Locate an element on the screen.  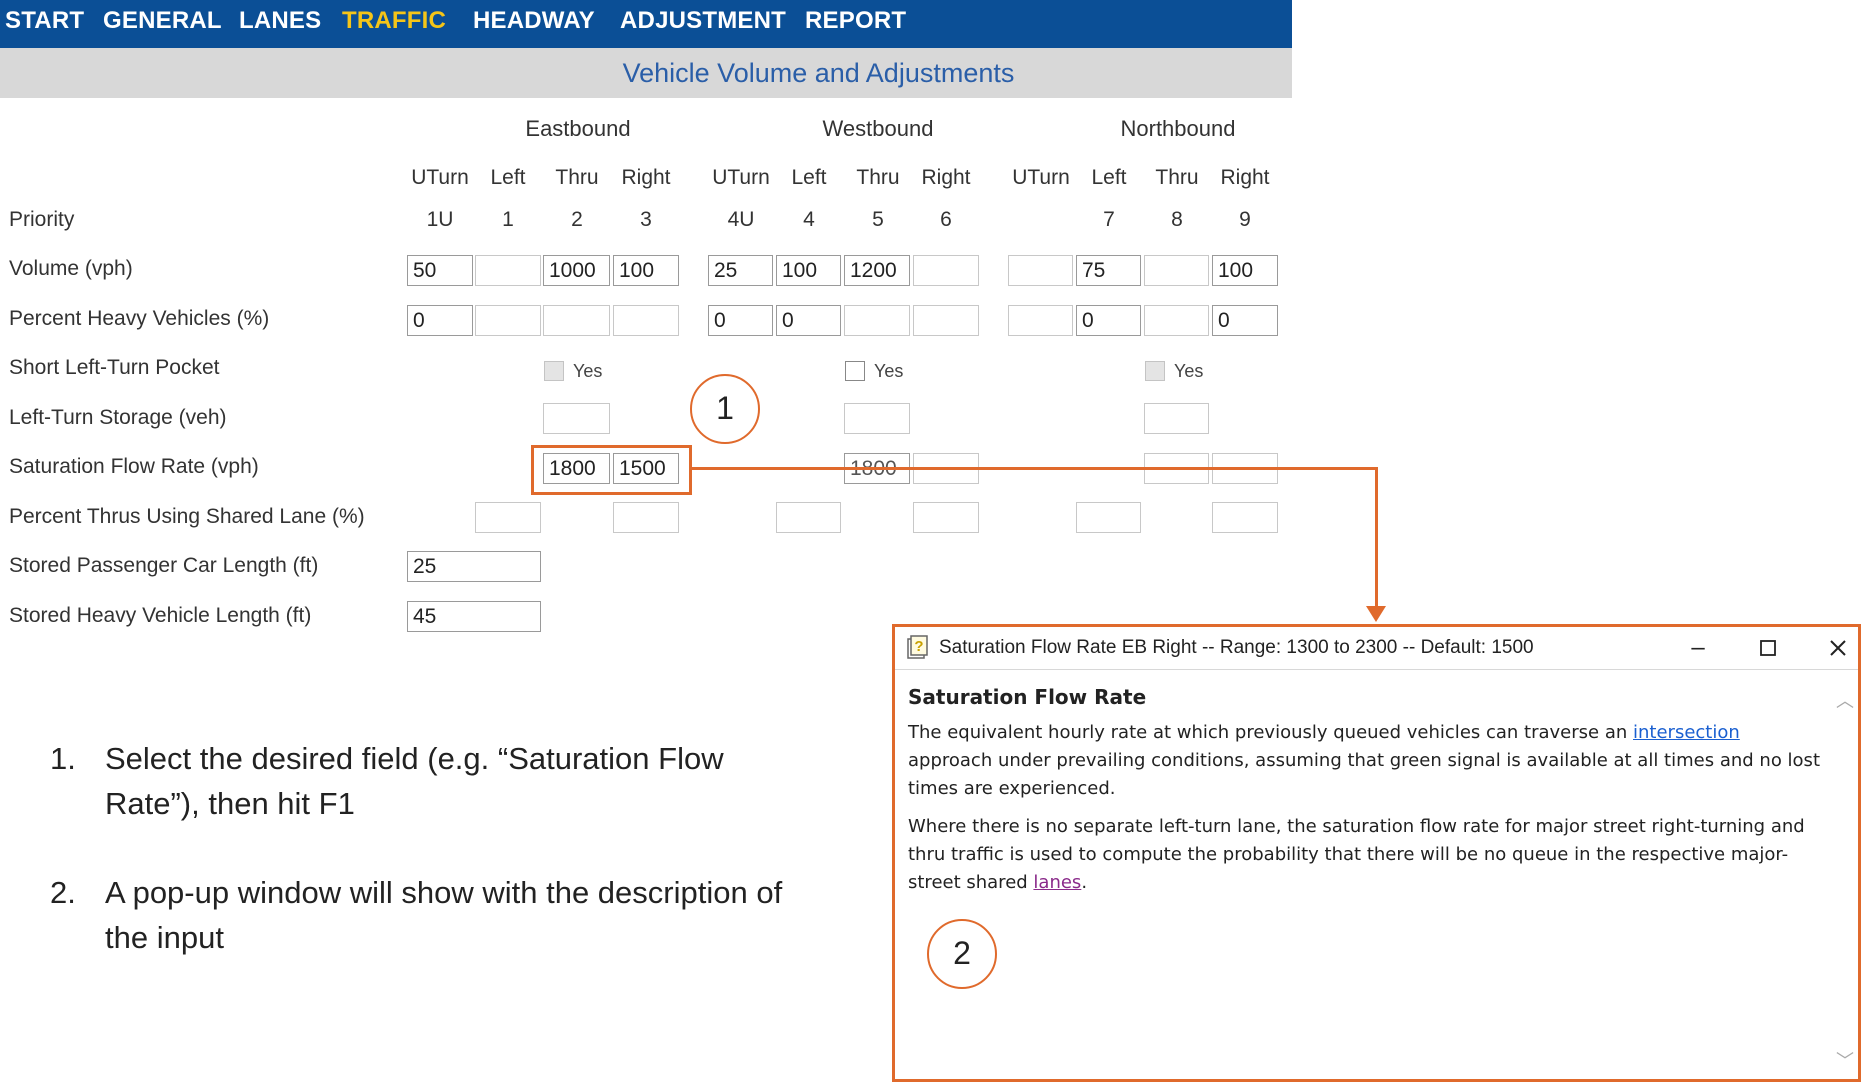
hv-length-field: 45 is located at coordinates (474, 616).